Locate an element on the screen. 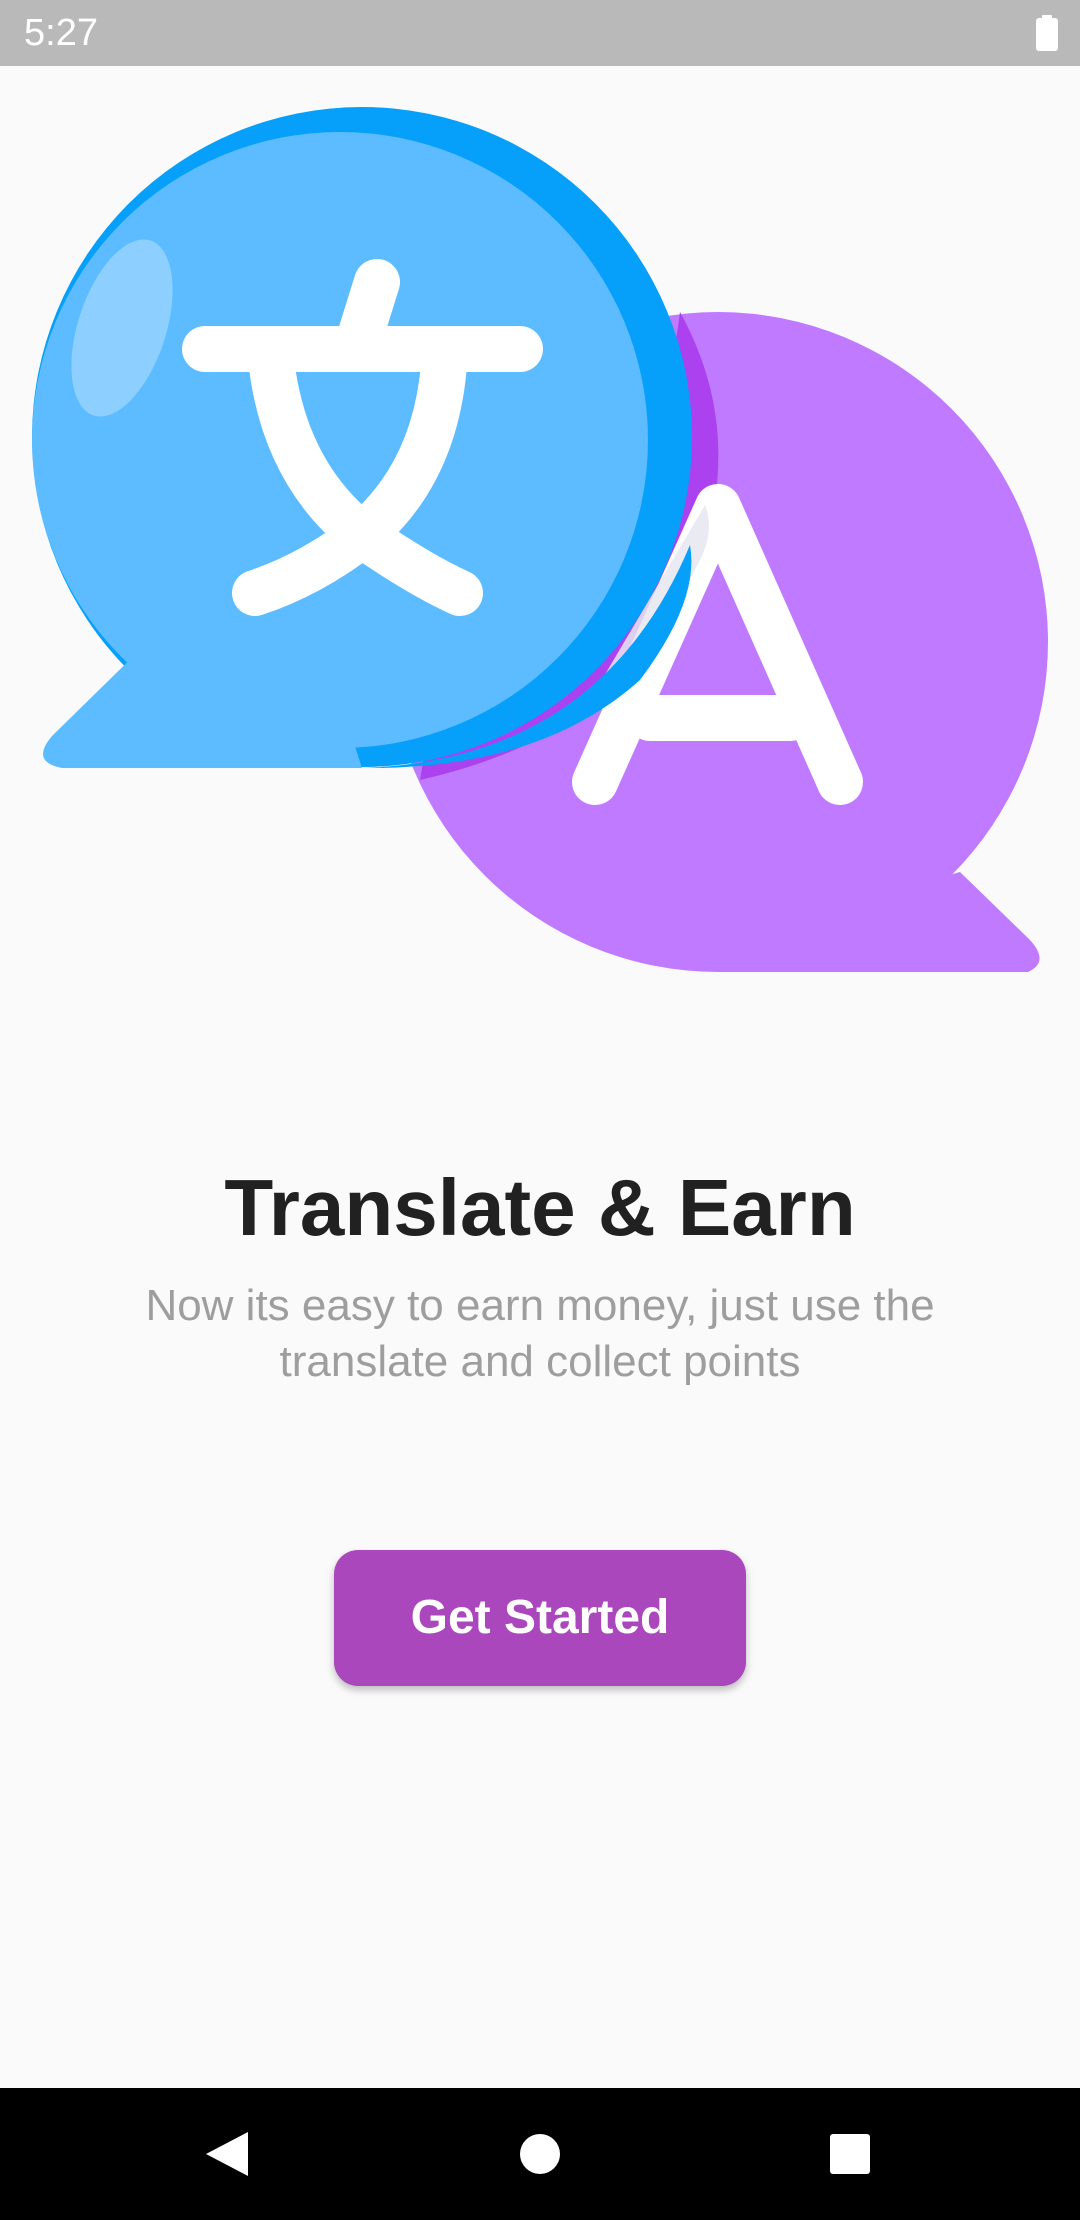  system-nav-bar is located at coordinates (540, 2154).